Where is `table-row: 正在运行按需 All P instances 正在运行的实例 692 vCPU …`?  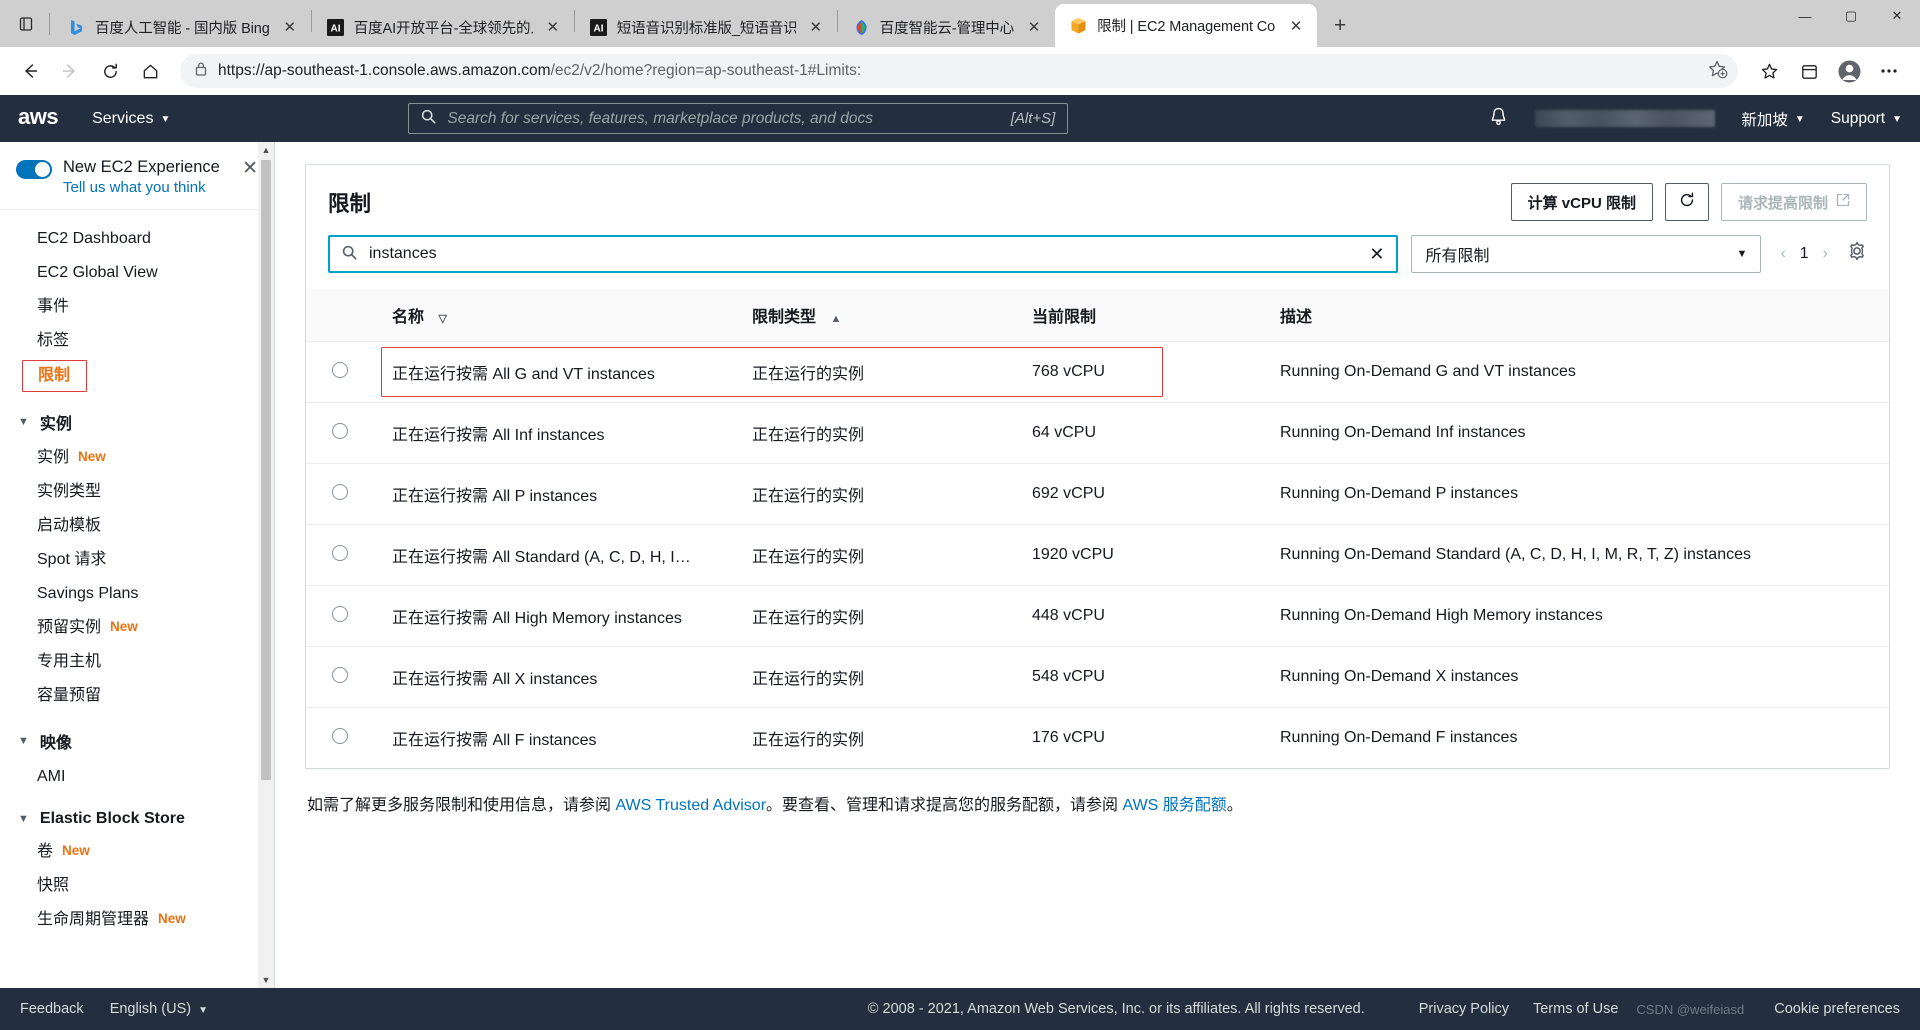 table-row: 正在运行按需 All P instances 正在运行的实例 692 vCPU … is located at coordinates (1097, 494).